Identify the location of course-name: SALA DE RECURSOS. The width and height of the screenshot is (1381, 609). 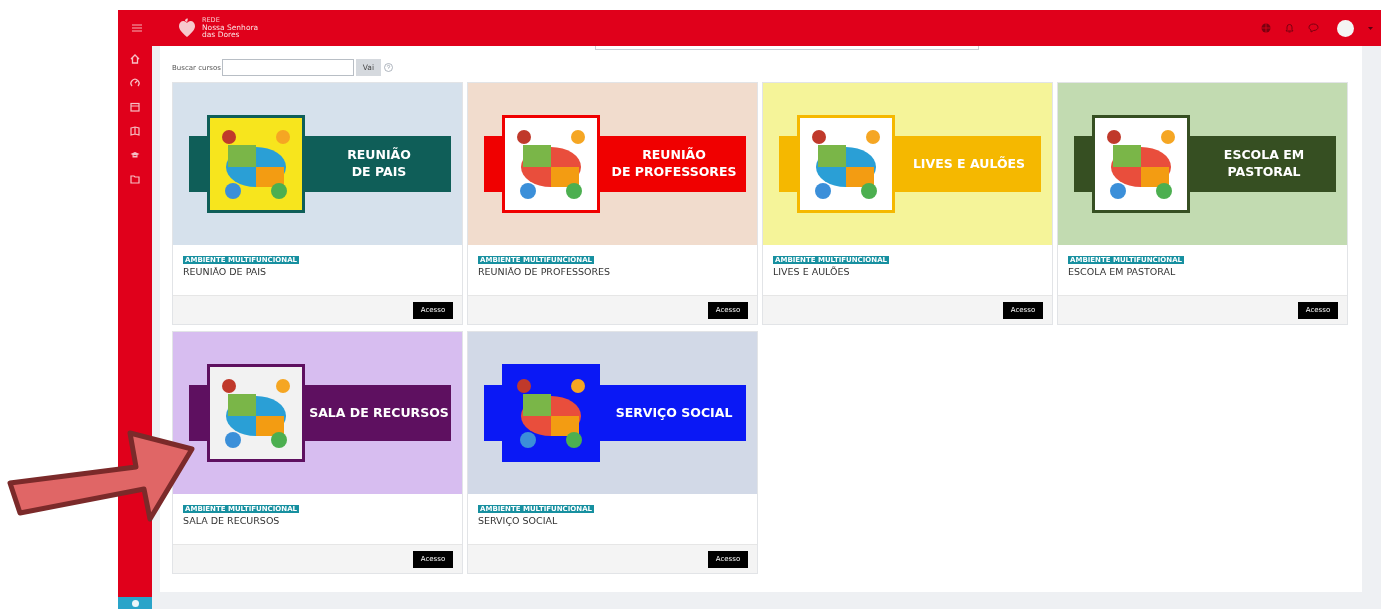
(231, 520).